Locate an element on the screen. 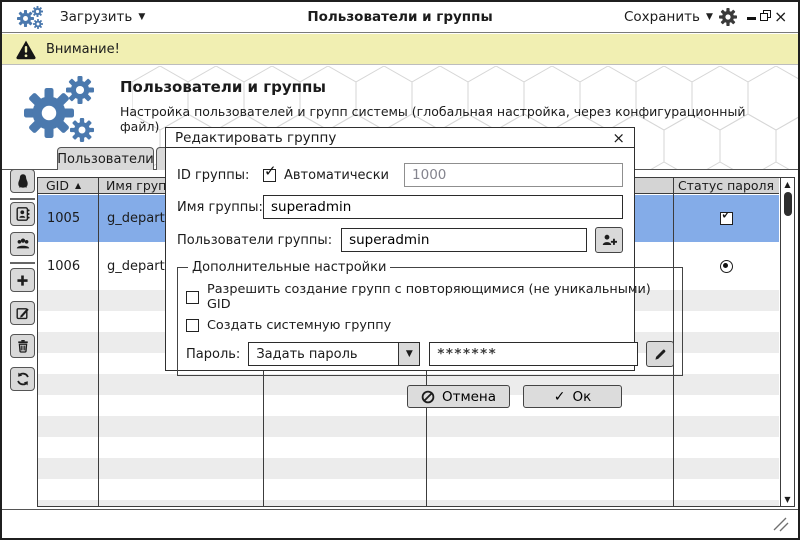  cancel-button: Отмена is located at coordinates (458, 396).